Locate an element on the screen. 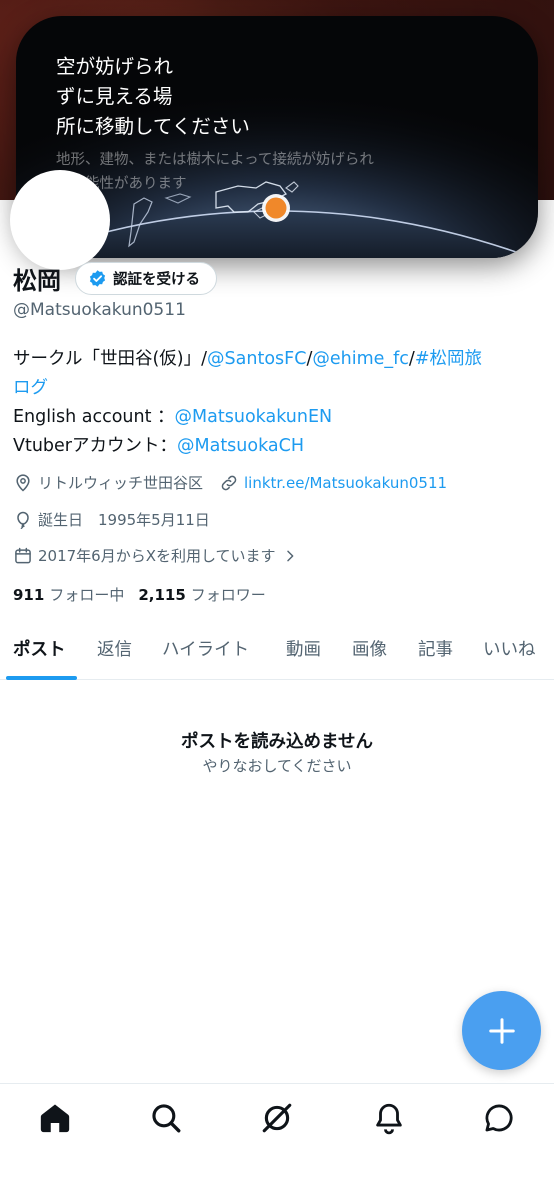  bio-mention-santosfc: @SantosFC is located at coordinates (256, 359).